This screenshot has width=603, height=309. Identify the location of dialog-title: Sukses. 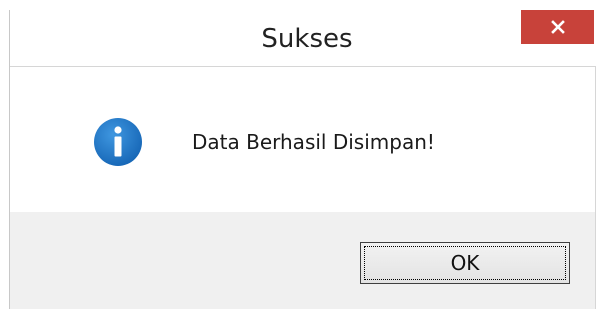
(307, 39).